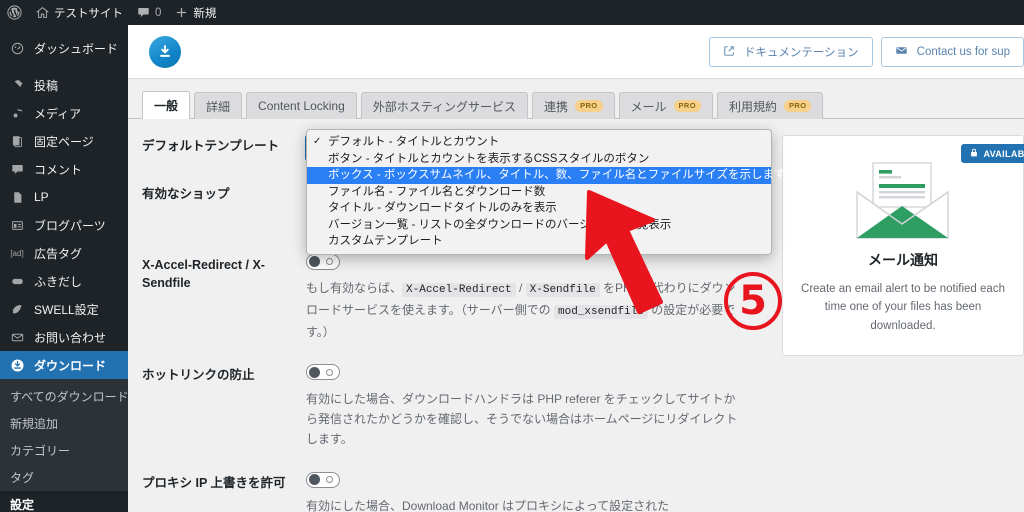  Describe the element at coordinates (323, 261) in the screenshot. I see `x-accel-toggle` at that location.